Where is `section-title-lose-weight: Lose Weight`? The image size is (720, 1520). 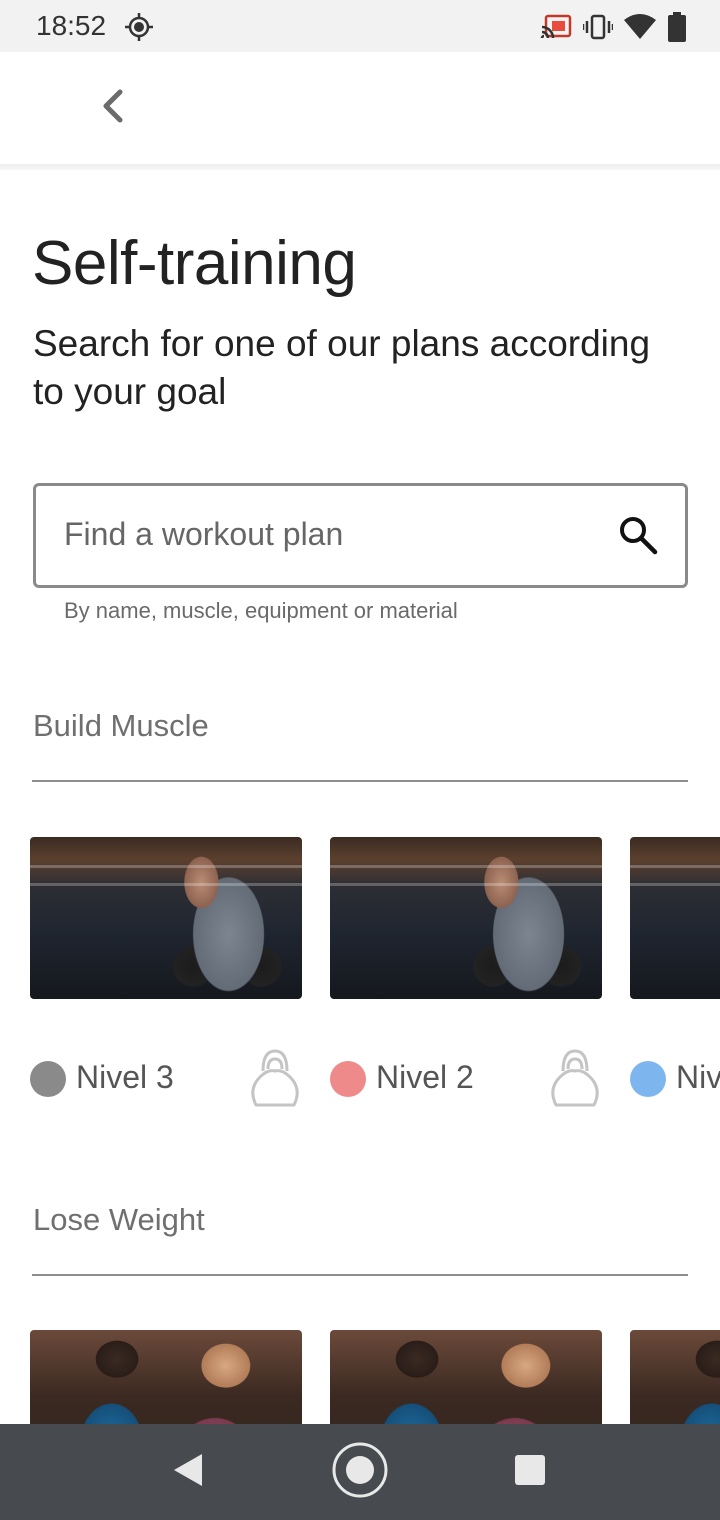 section-title-lose-weight: Lose Weight is located at coordinates (119, 1219).